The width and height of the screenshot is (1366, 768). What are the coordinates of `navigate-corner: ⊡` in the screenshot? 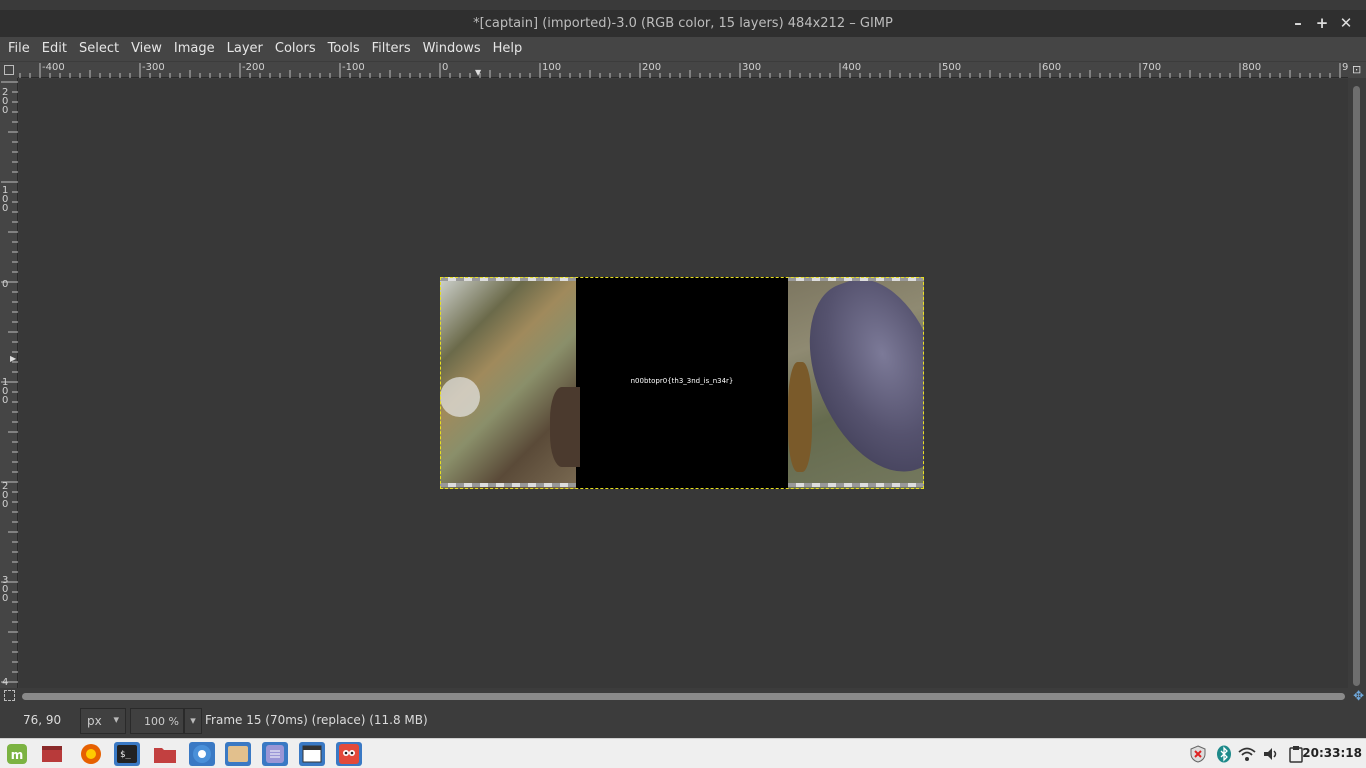 It's located at (1357, 70).